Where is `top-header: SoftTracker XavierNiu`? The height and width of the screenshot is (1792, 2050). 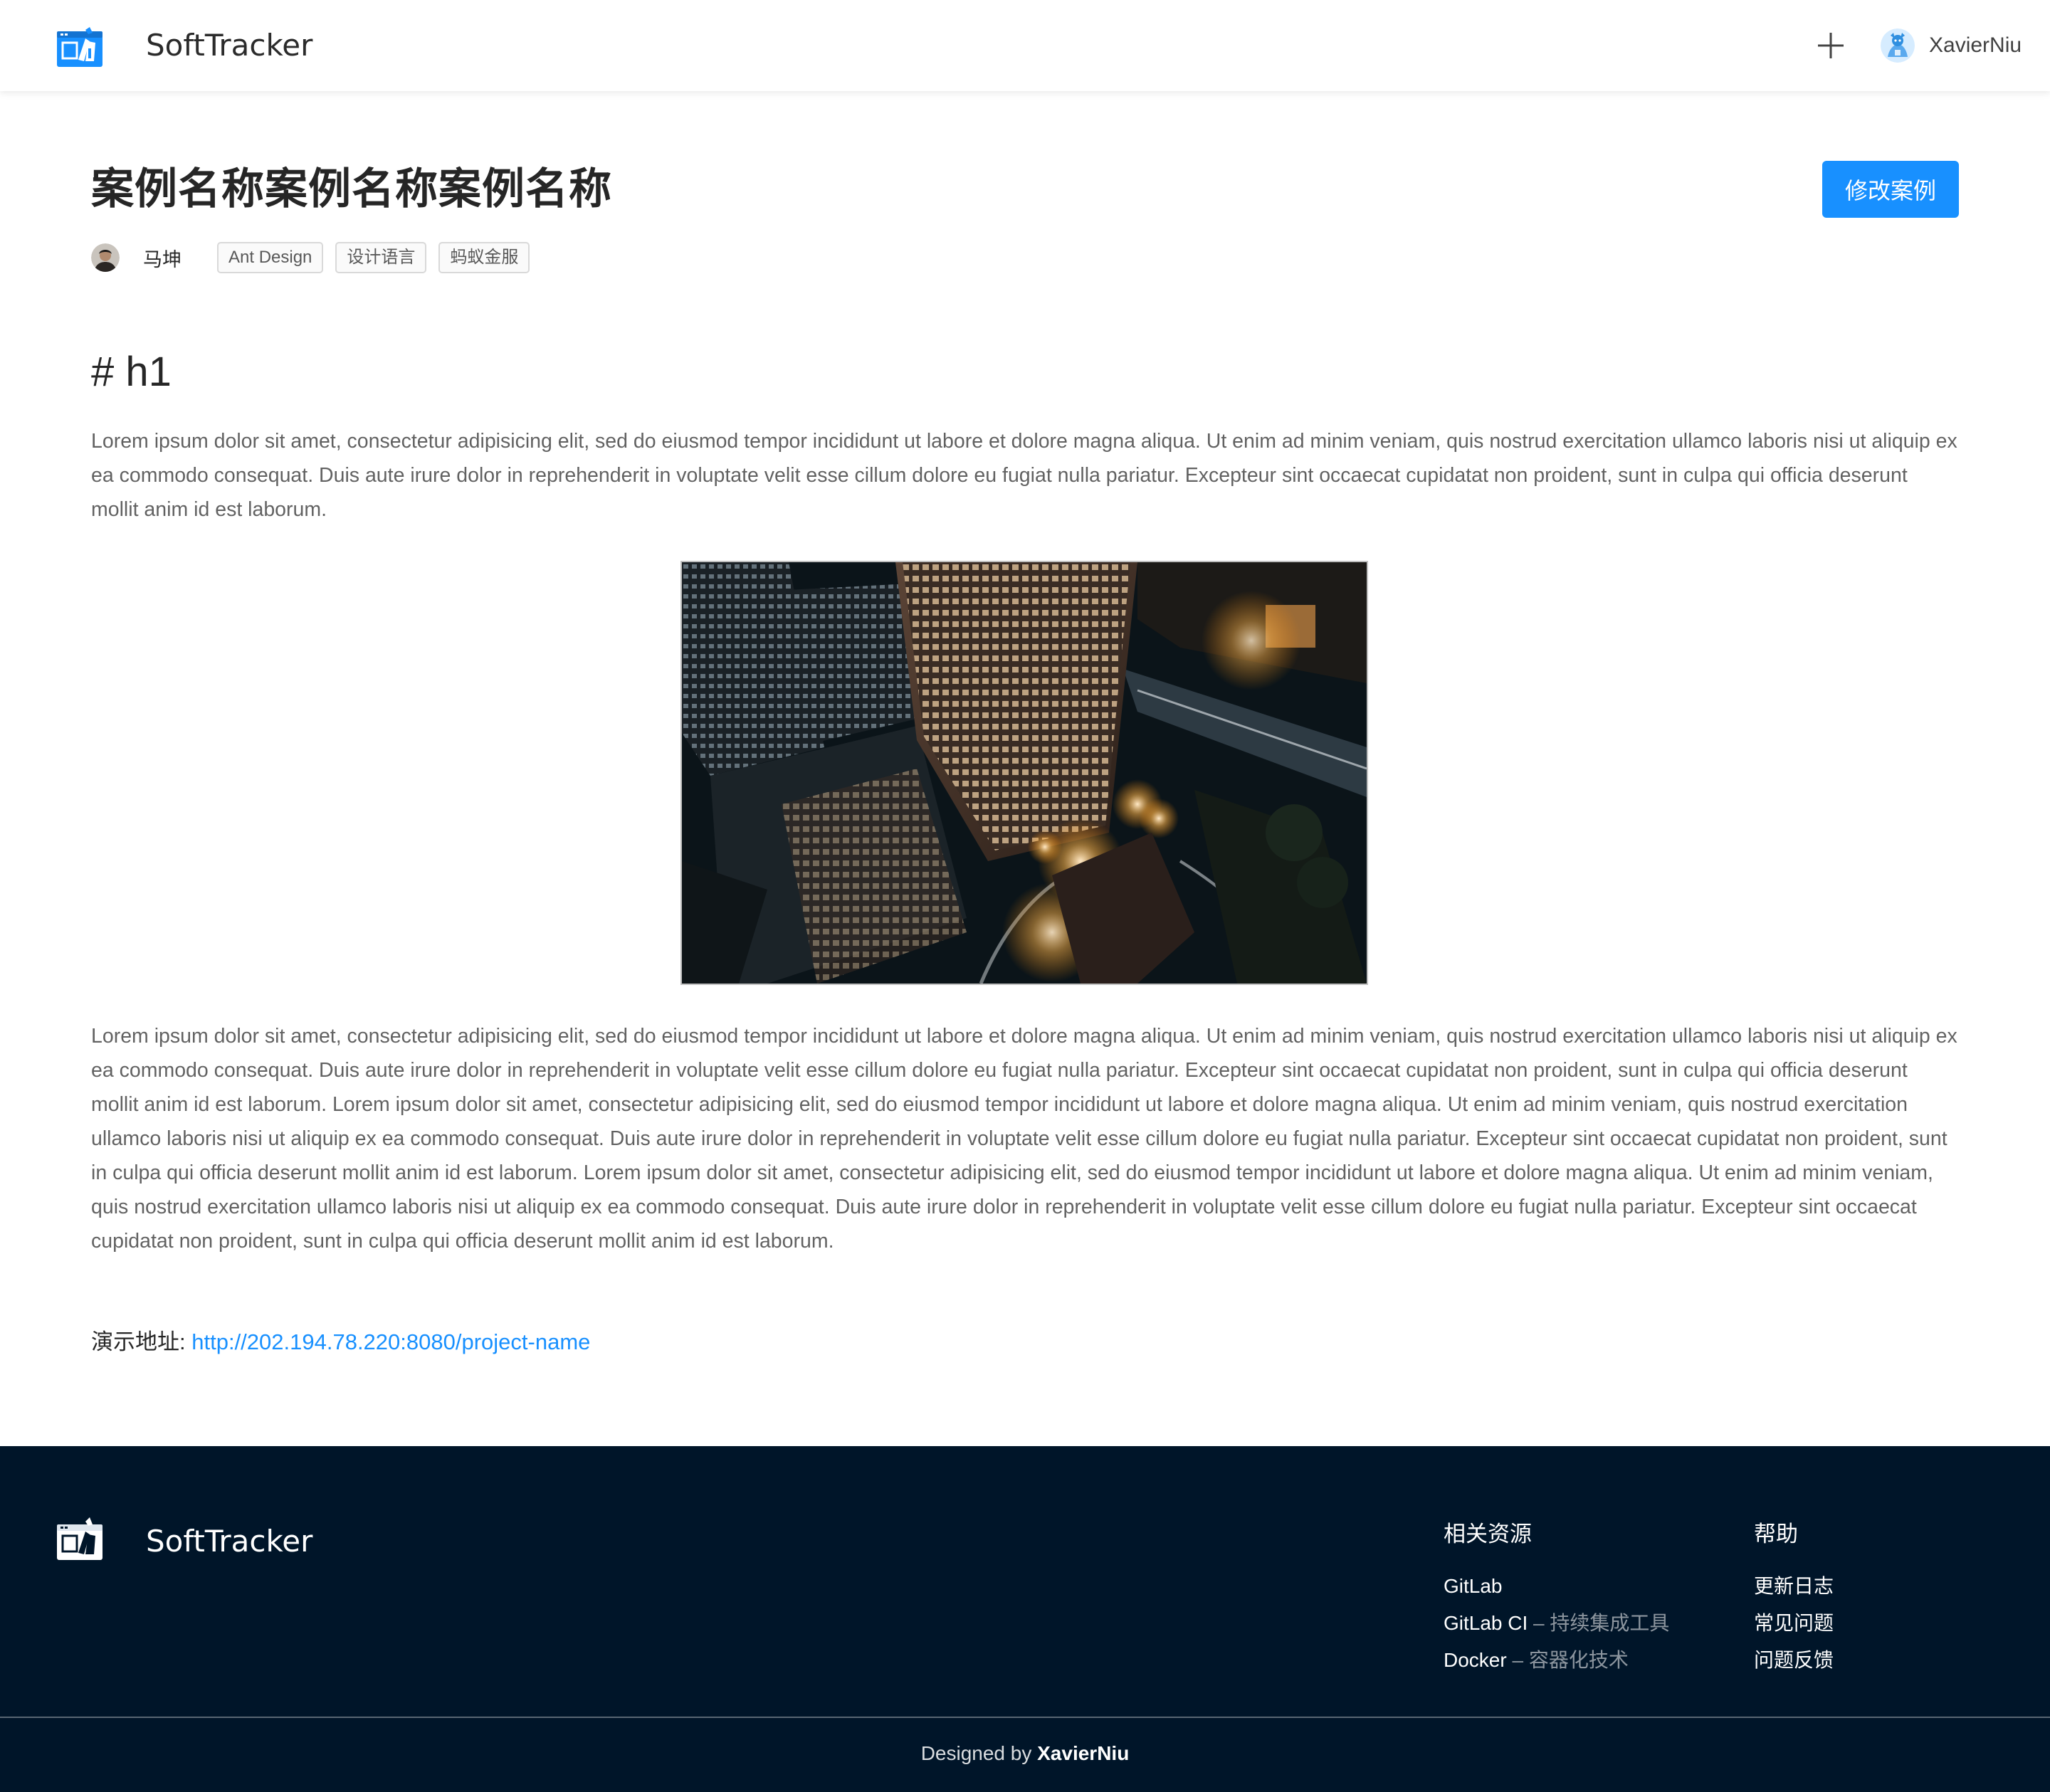
top-header: SoftTracker XavierNiu is located at coordinates (1025, 45).